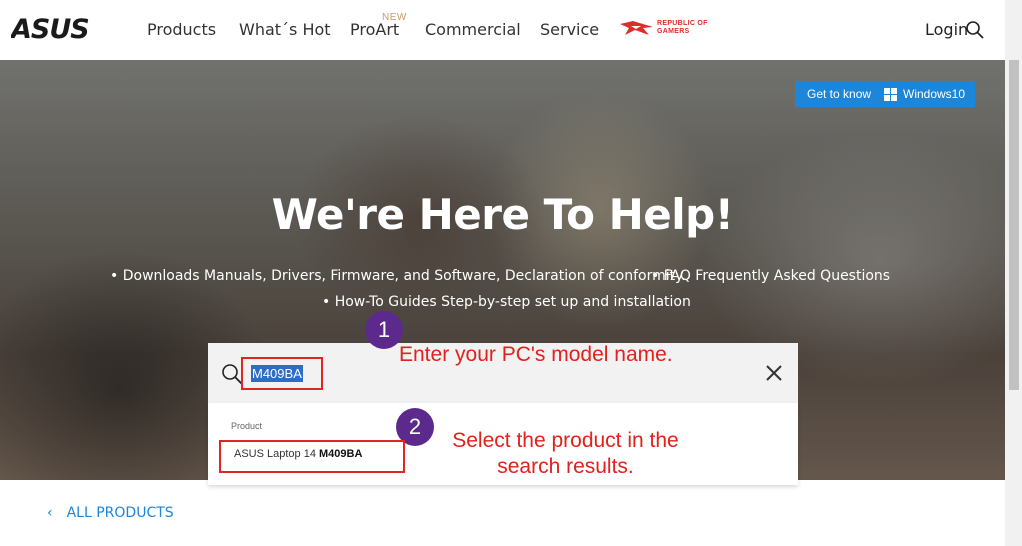  What do you see at coordinates (673, 31) in the screenshot?
I see `rog-text-line2: GAMERS` at bounding box center [673, 31].